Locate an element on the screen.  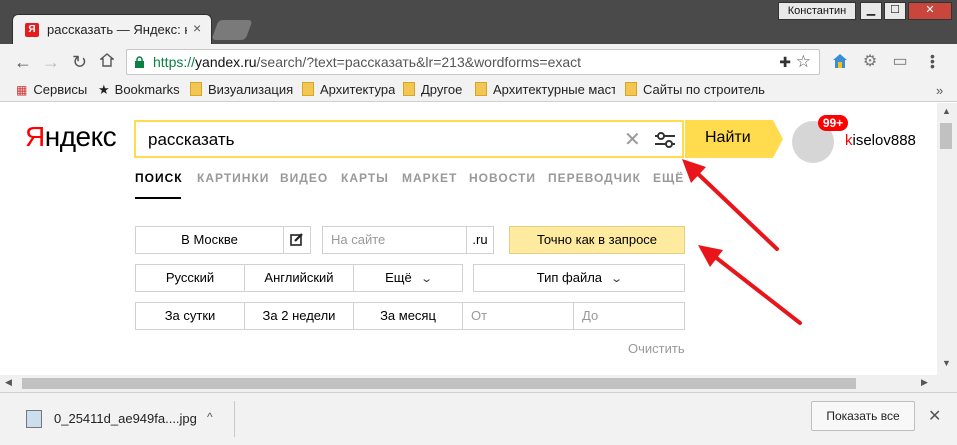
lang-russian-button: Русский is located at coordinates (190, 278).